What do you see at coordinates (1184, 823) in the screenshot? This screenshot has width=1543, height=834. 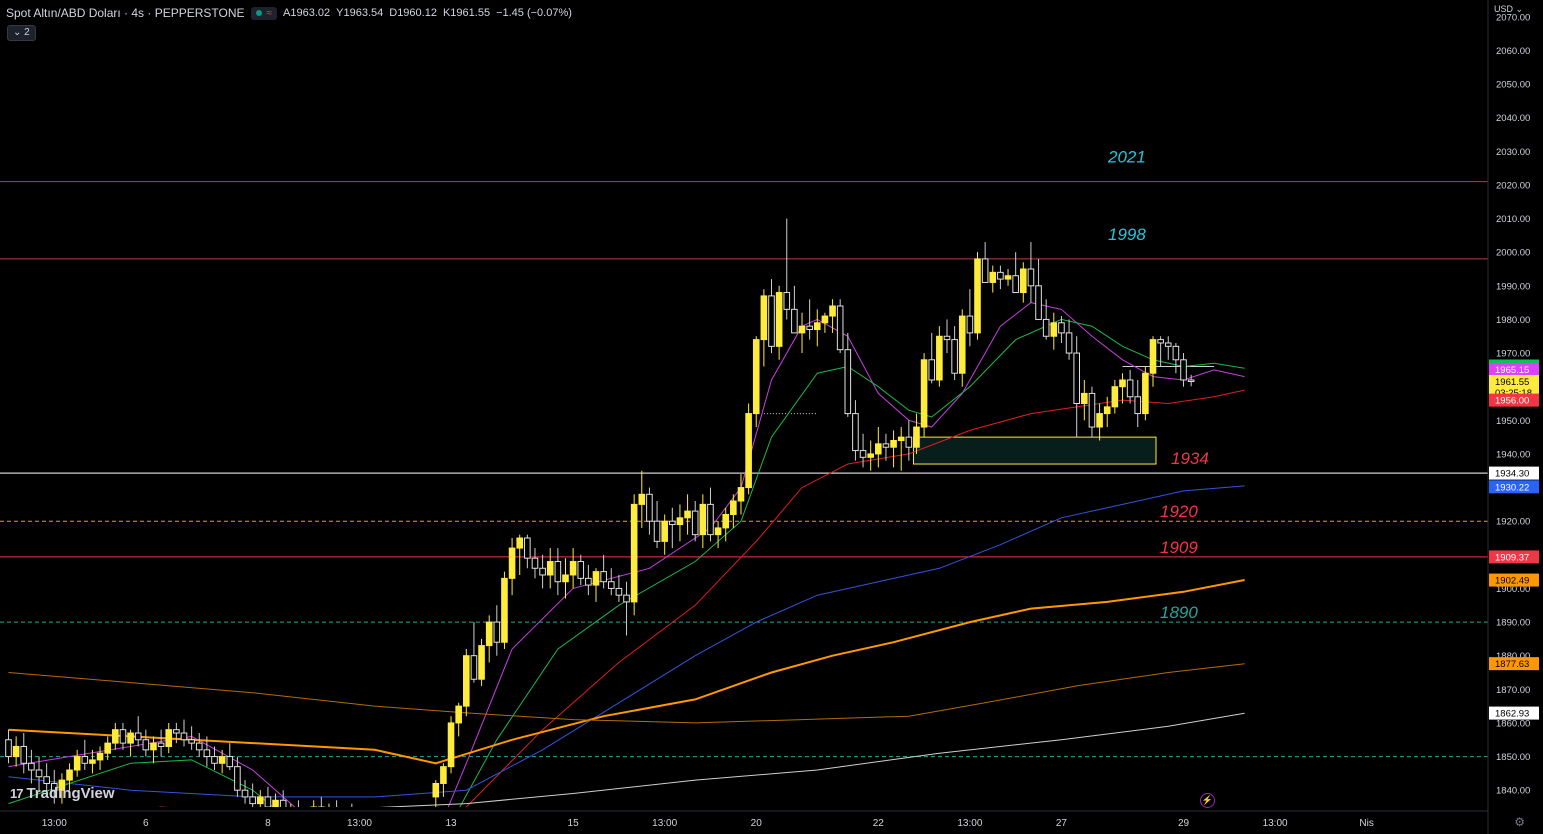 I see `x-tick-label: 29` at bounding box center [1184, 823].